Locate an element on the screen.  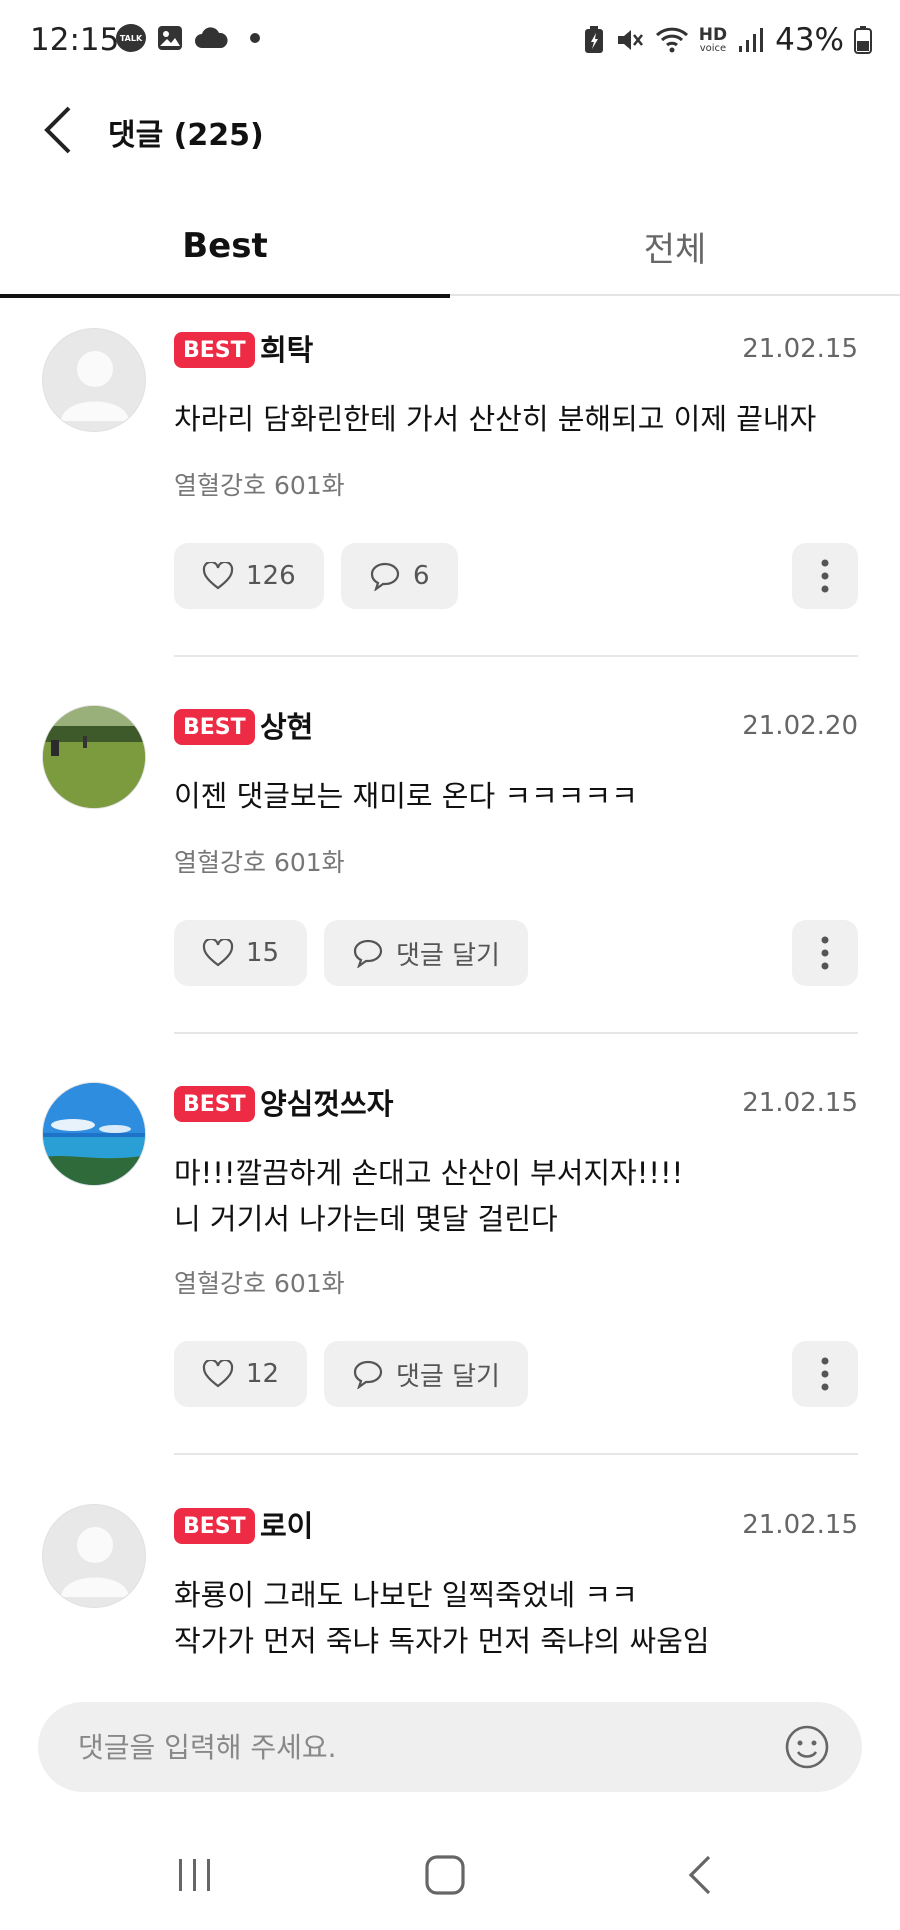
like-count: 126 is located at coordinates (271, 576).